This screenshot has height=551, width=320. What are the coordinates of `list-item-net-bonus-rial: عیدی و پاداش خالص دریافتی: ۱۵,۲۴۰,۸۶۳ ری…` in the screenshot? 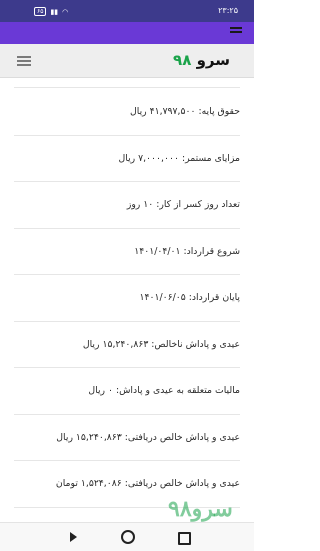 It's located at (127, 438).